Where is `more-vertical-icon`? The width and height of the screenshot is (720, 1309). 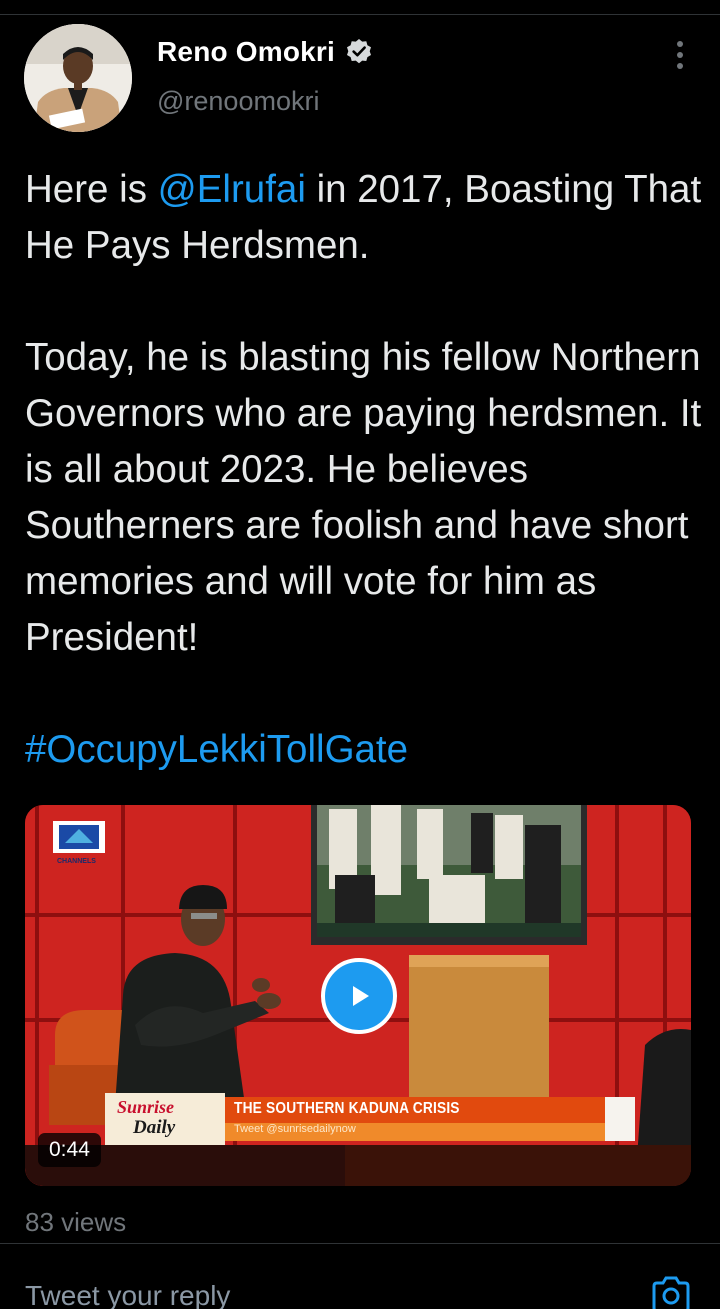 more-vertical-icon is located at coordinates (680, 55).